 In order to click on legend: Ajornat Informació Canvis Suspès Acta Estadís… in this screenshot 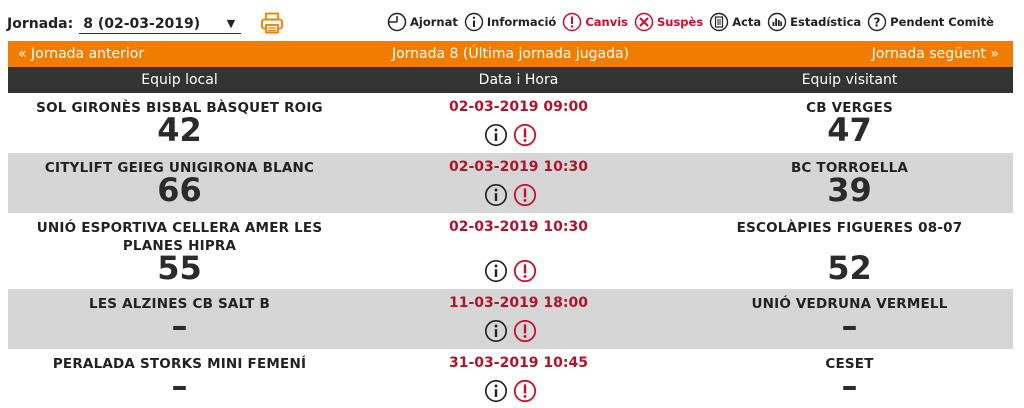, I will do `click(693, 22)`.